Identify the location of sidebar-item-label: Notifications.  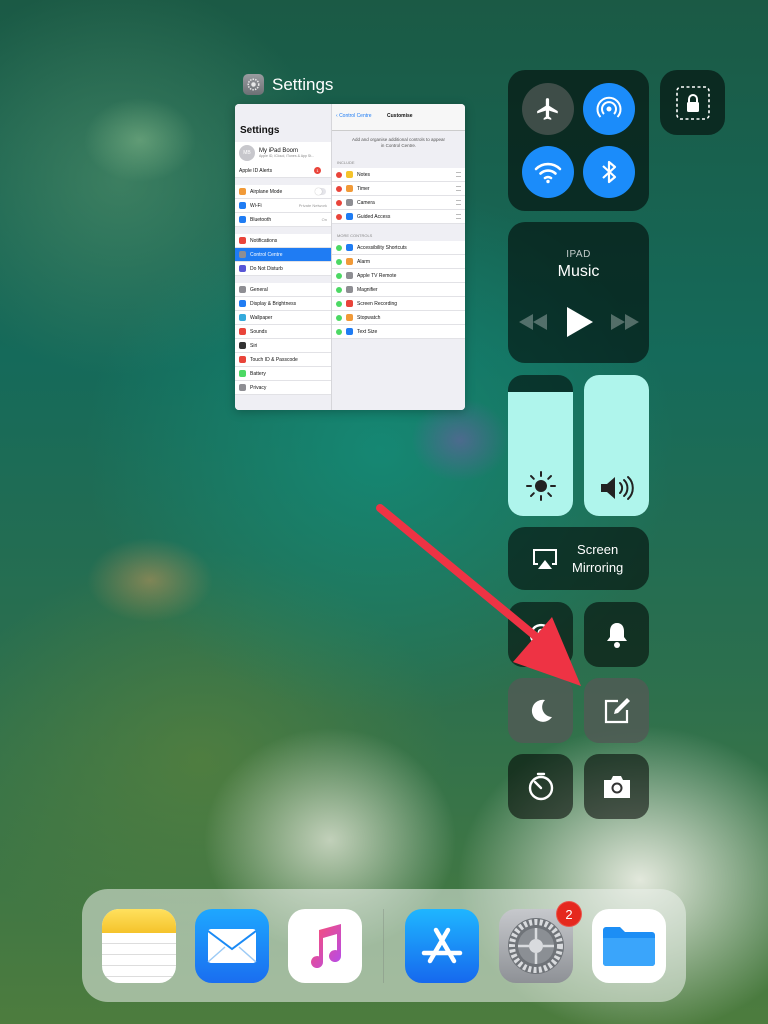
(264, 240).